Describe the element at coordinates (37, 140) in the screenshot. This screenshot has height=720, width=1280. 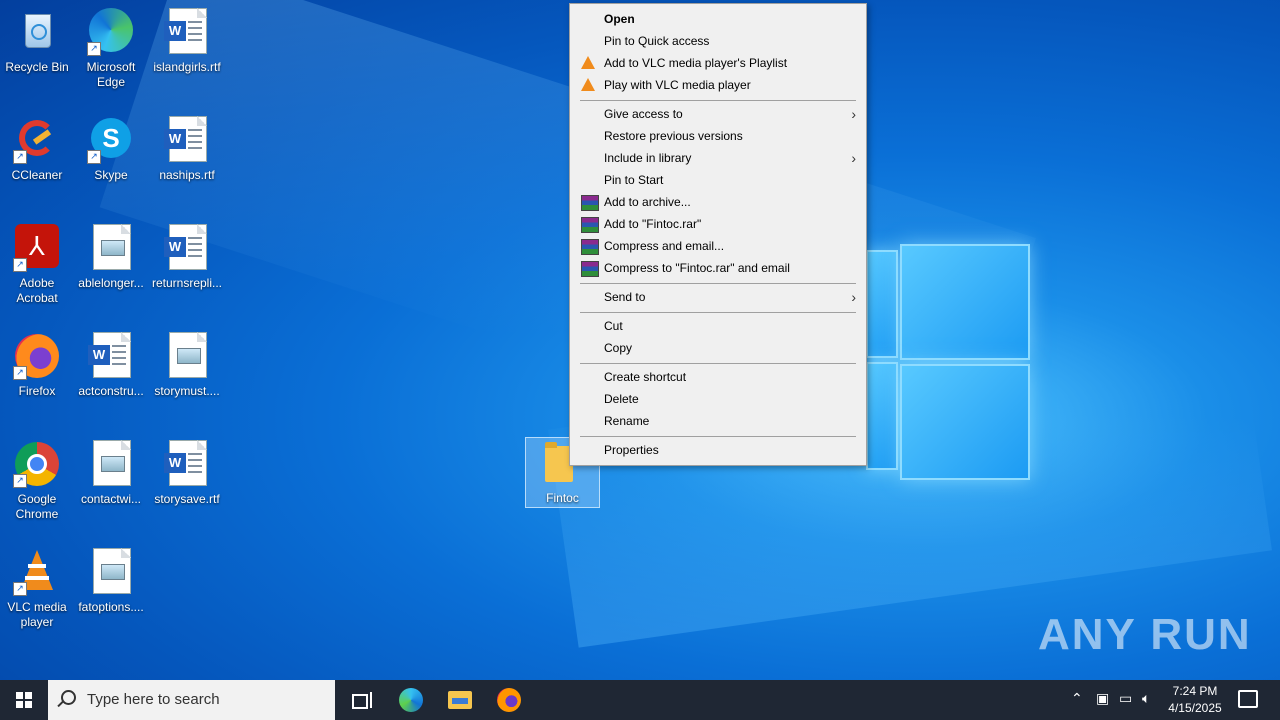
I see `ccleaner-icon: ↗` at that location.